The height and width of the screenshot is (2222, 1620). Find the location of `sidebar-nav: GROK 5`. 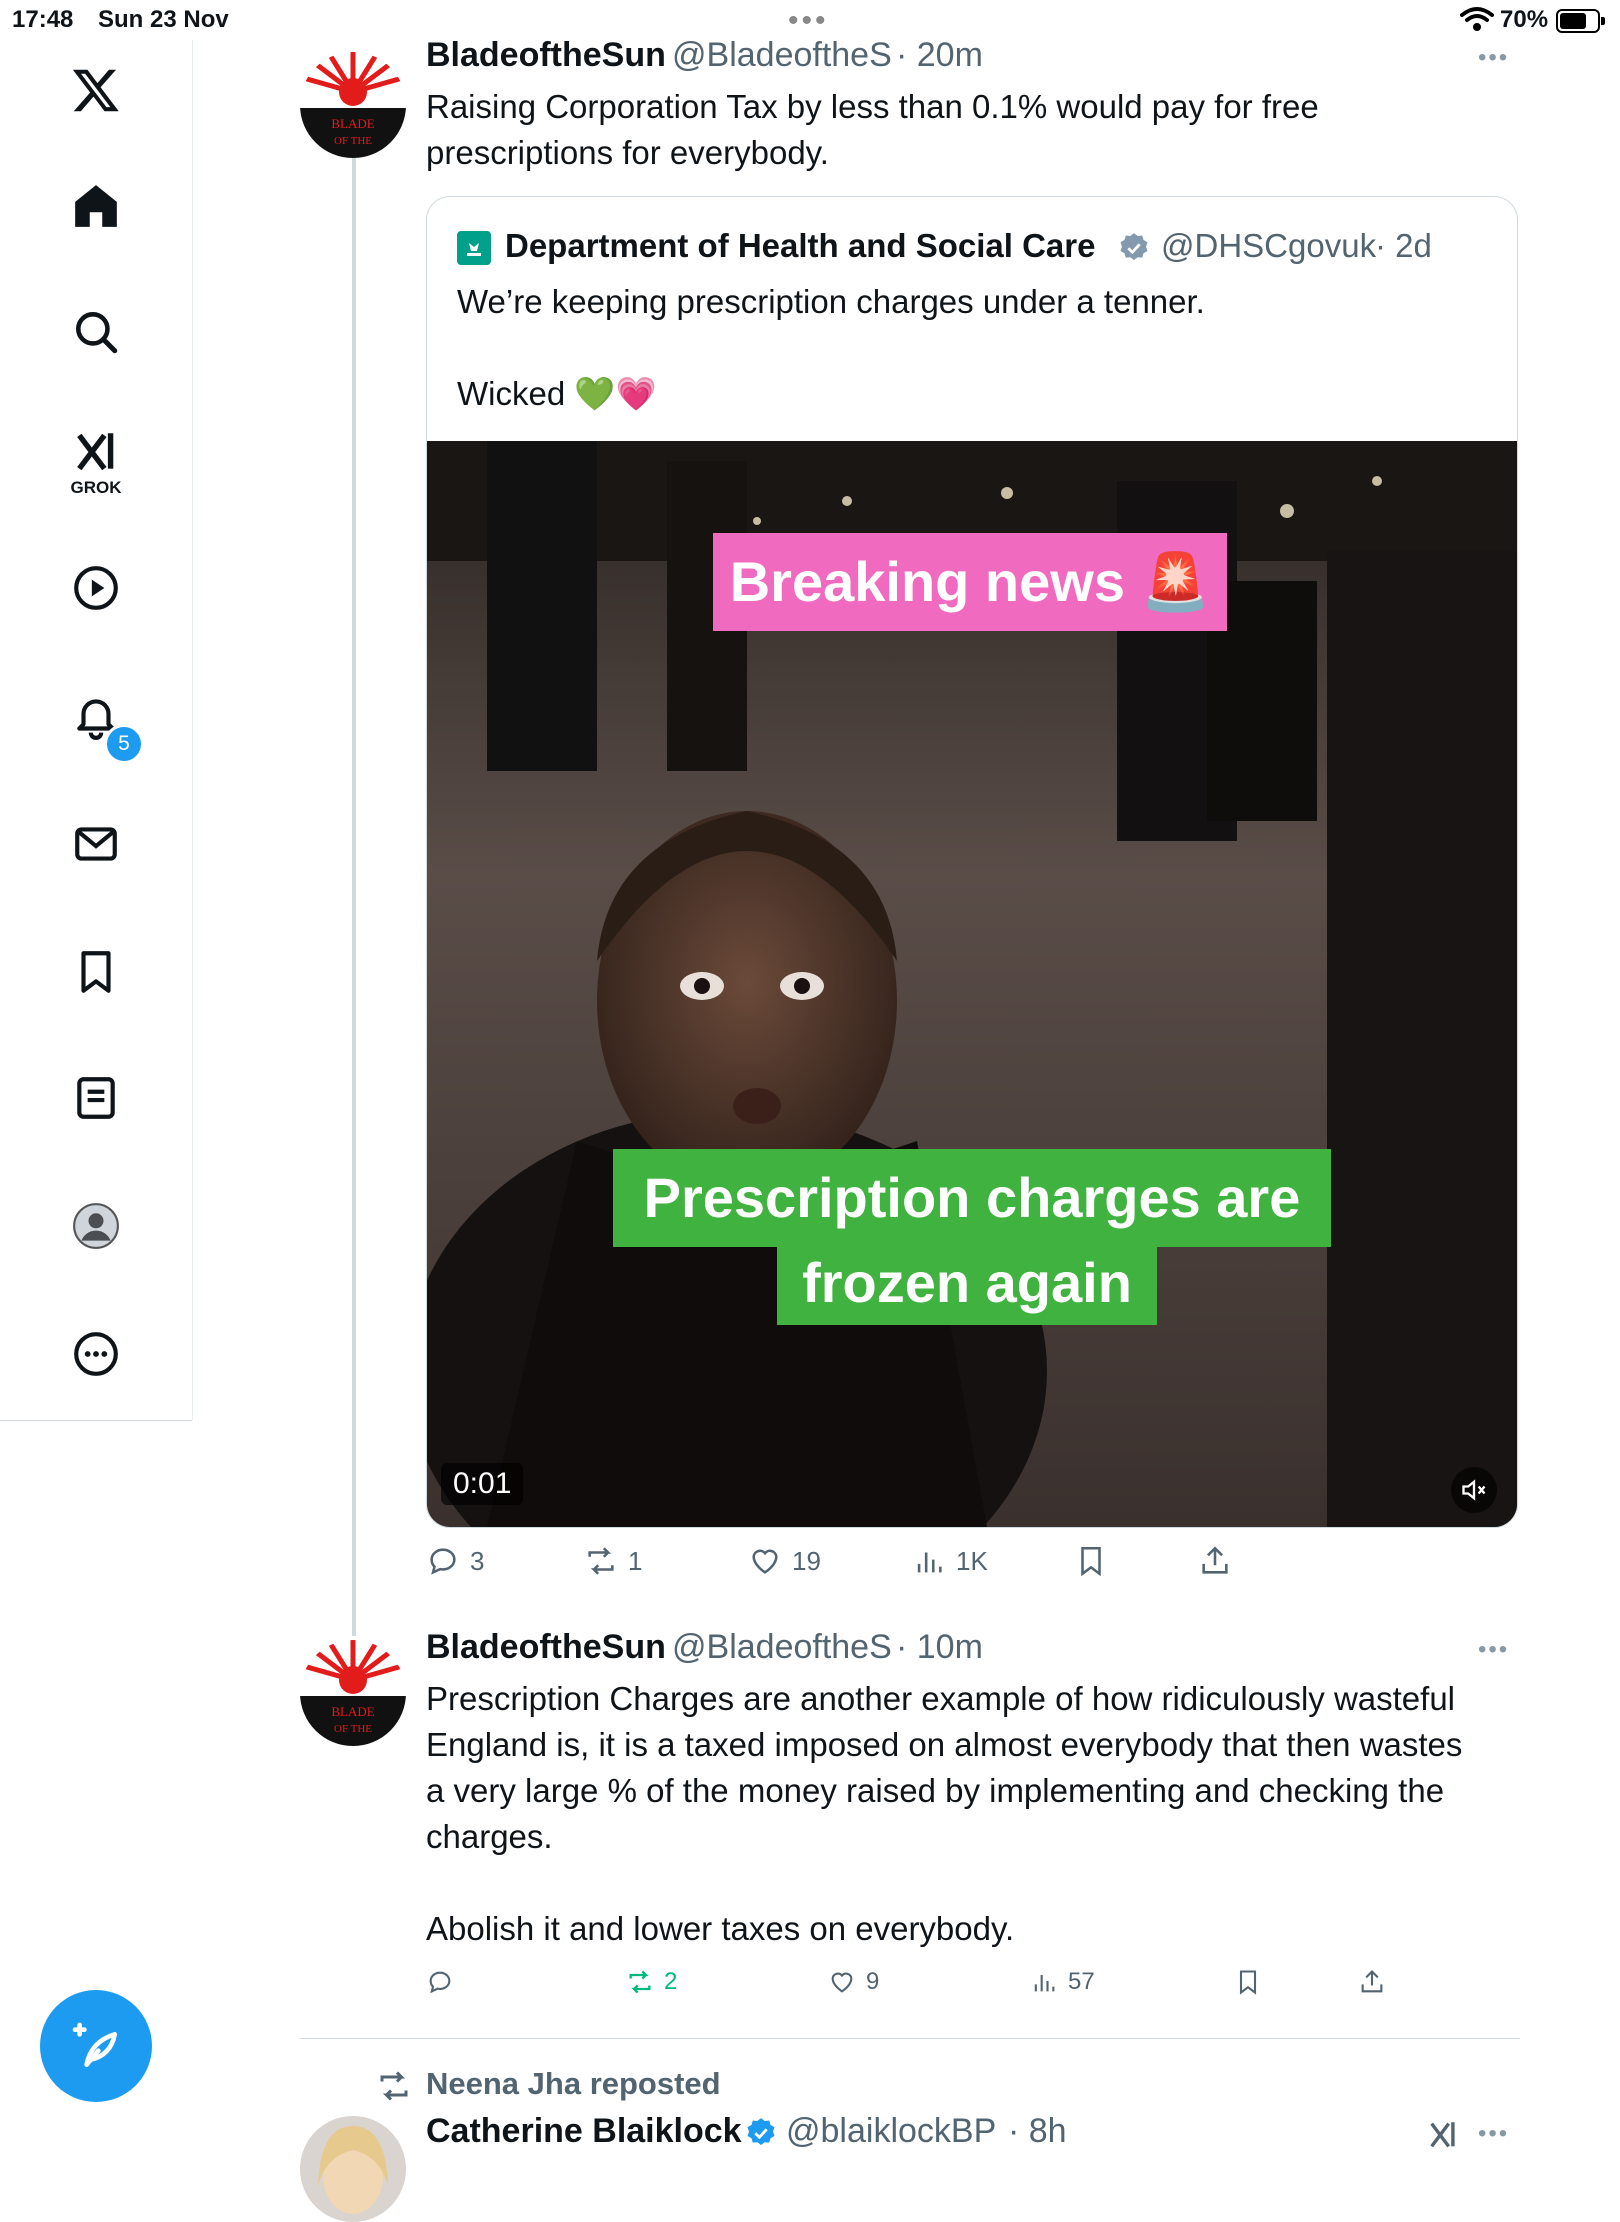

sidebar-nav: GROK 5 is located at coordinates (96, 730).